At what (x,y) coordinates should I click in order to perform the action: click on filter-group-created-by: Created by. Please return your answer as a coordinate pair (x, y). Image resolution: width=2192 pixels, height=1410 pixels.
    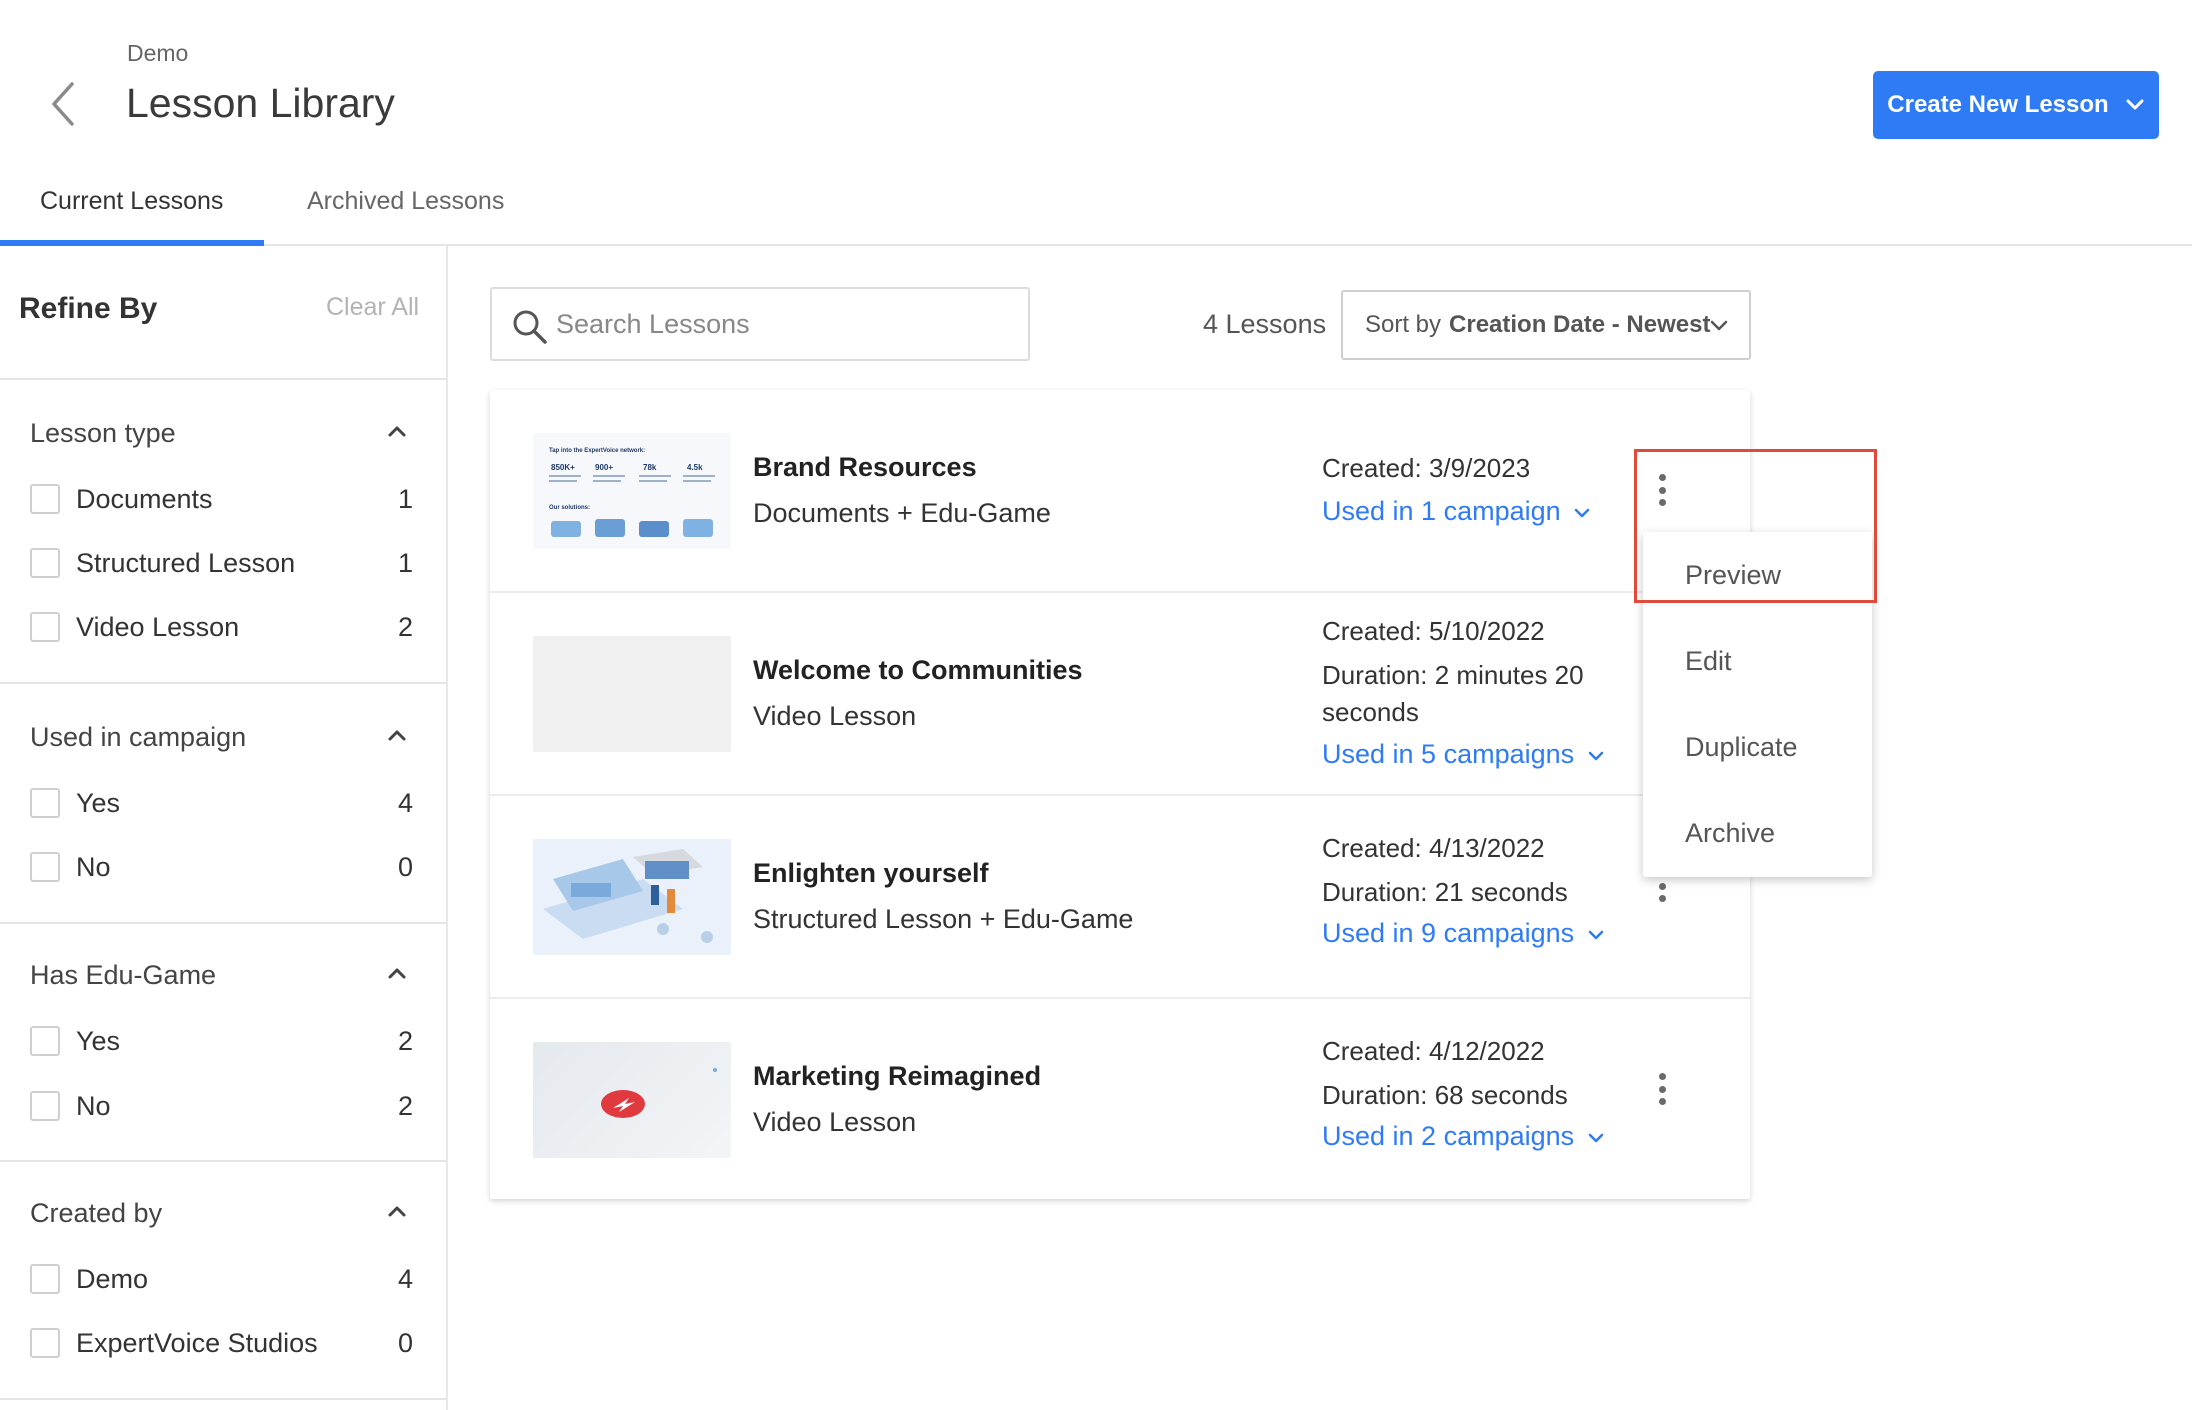
    Looking at the image, I should click on (96, 1213).